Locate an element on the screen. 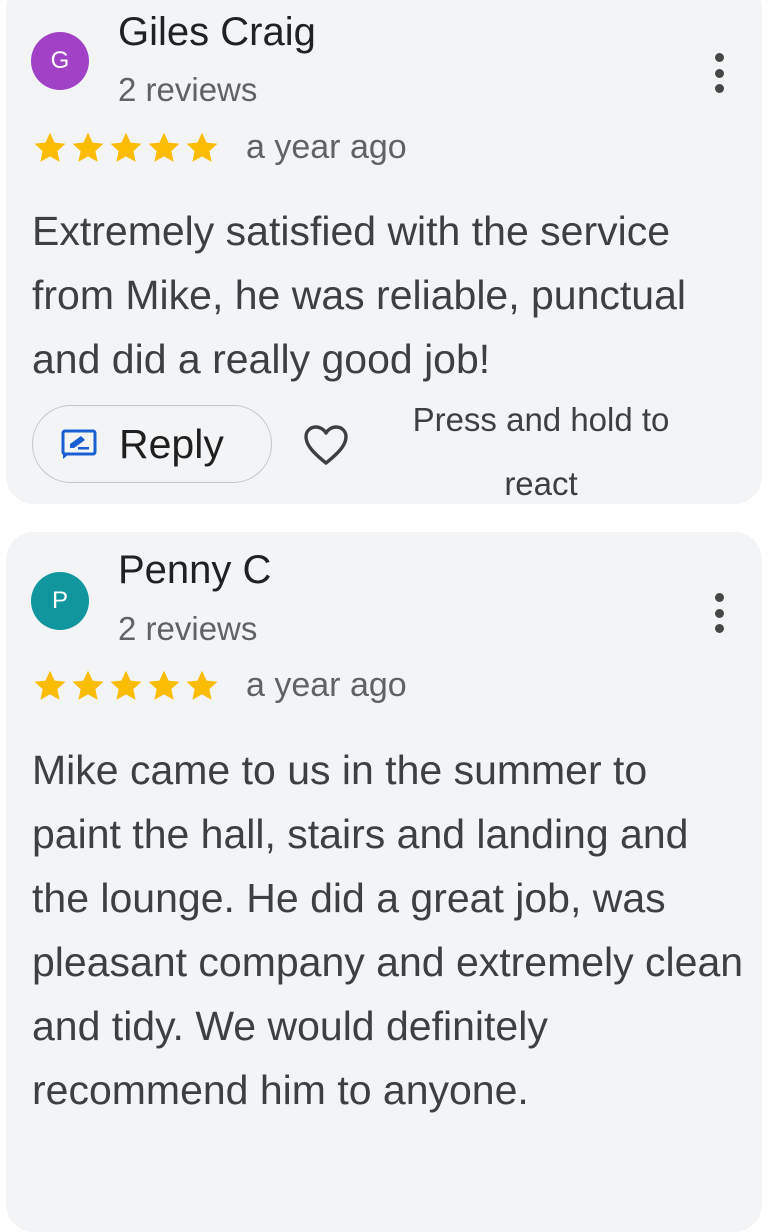  avatar-letter: G is located at coordinates (60, 60).